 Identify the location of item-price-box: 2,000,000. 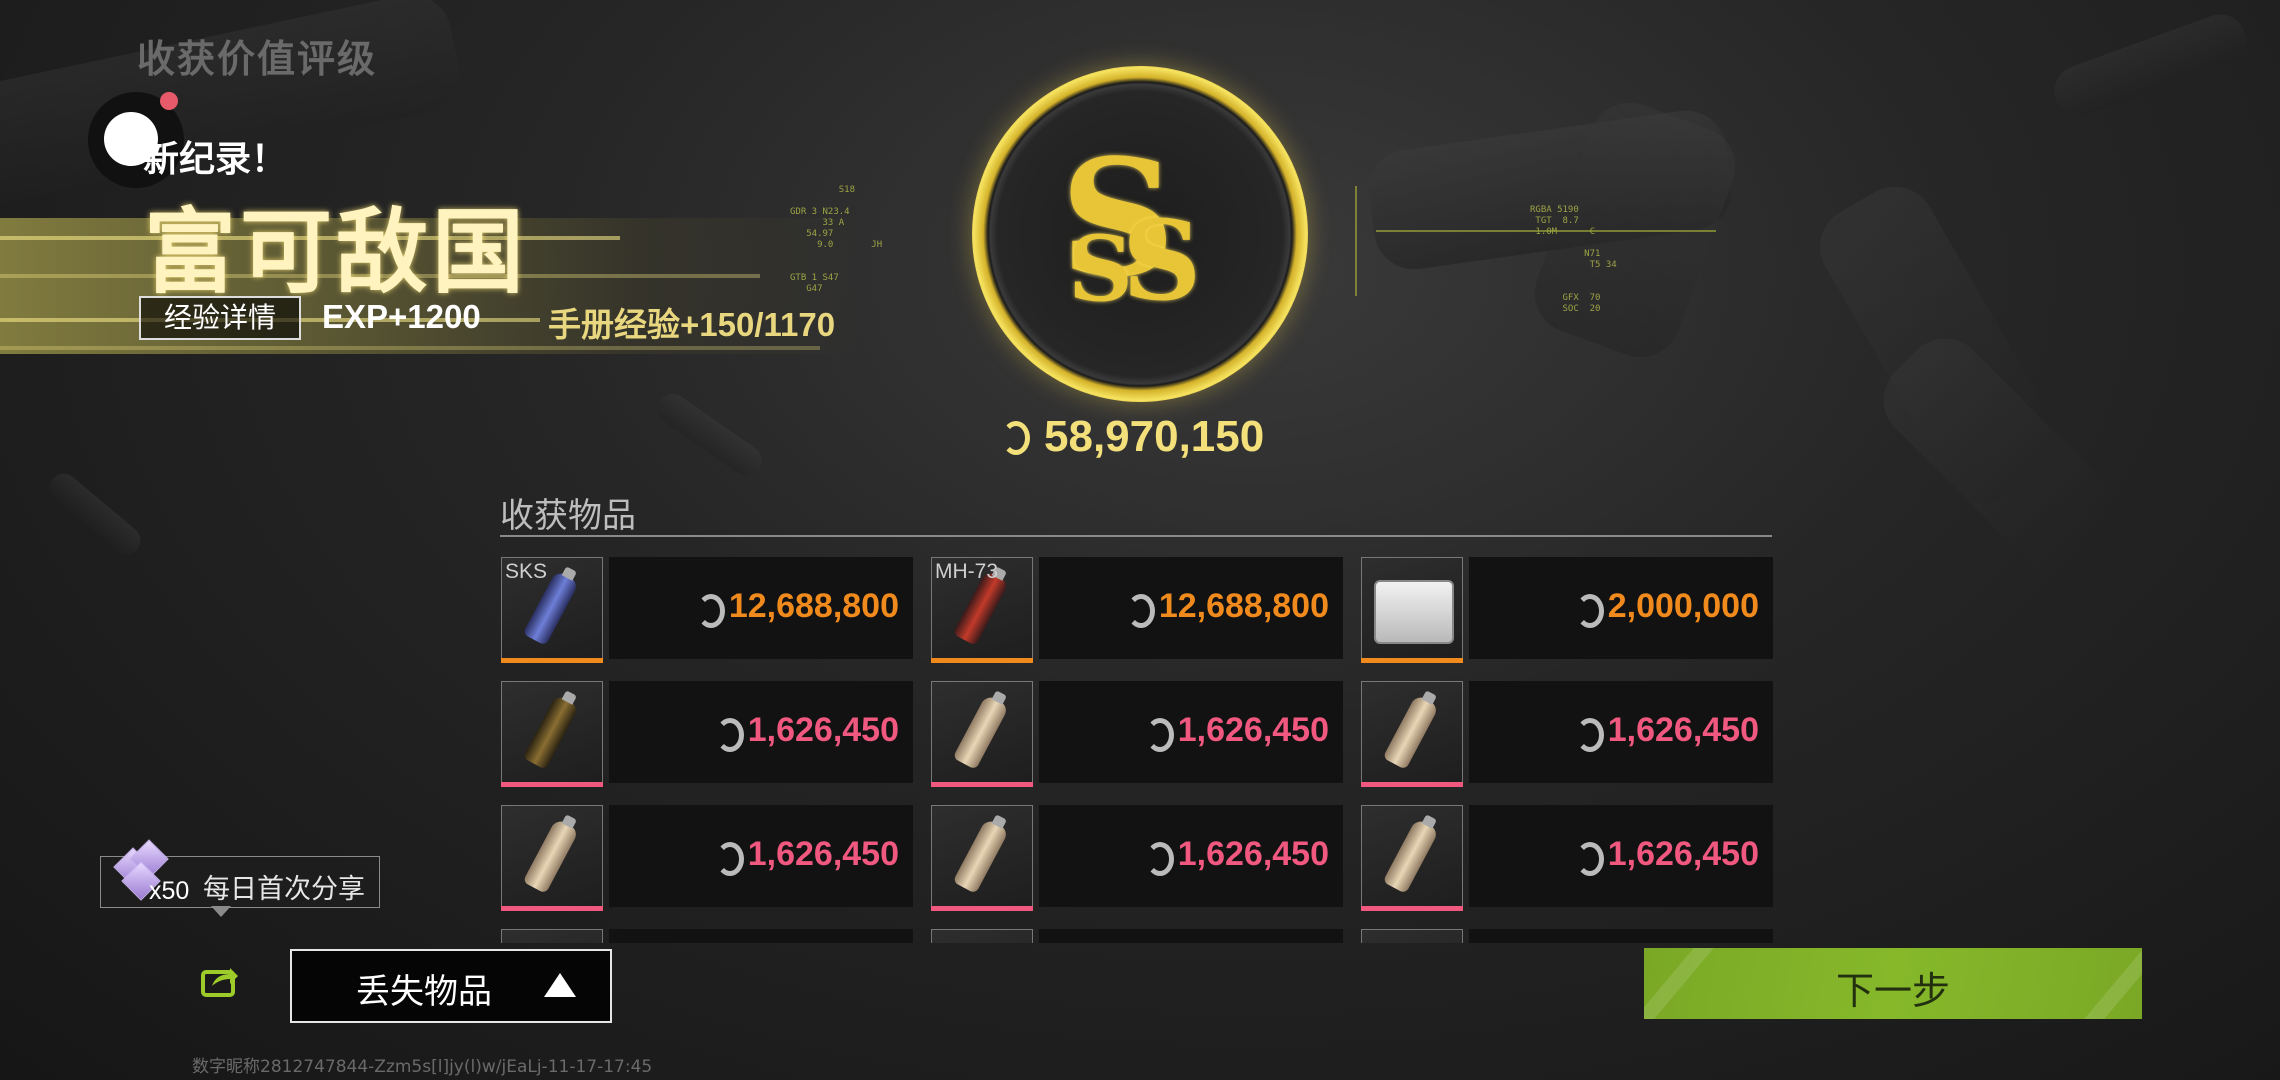
(1621, 608).